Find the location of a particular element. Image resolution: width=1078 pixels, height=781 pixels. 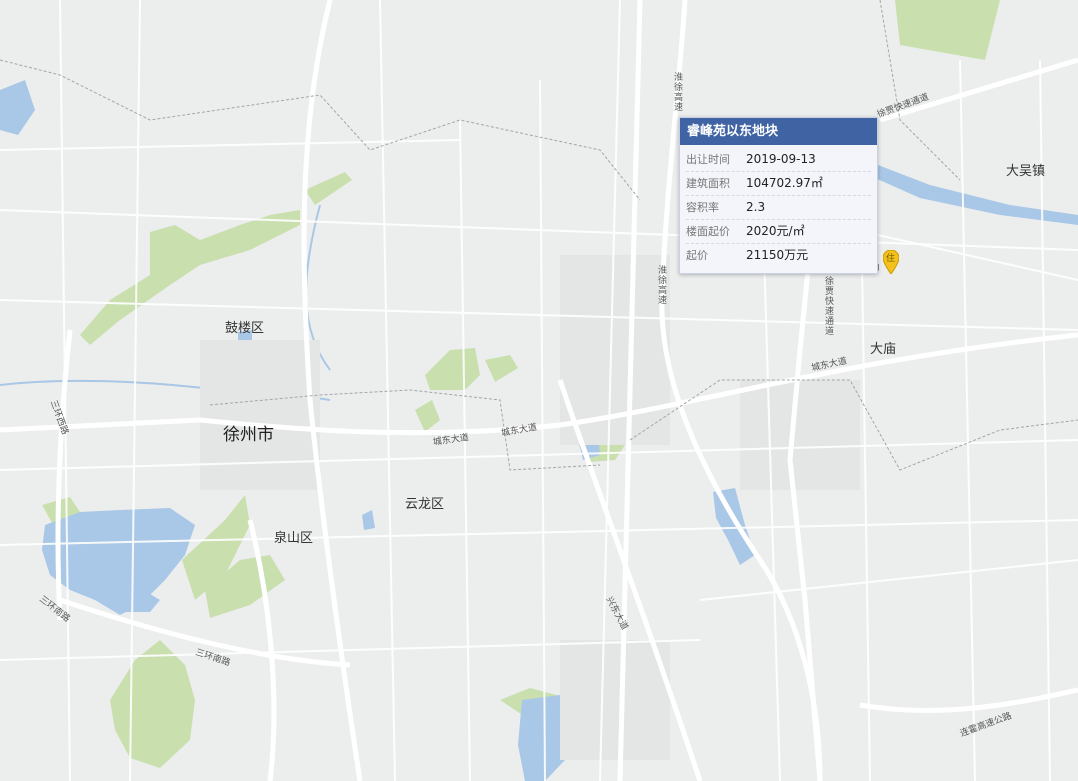

residential-marker: 住 is located at coordinates (891, 262).